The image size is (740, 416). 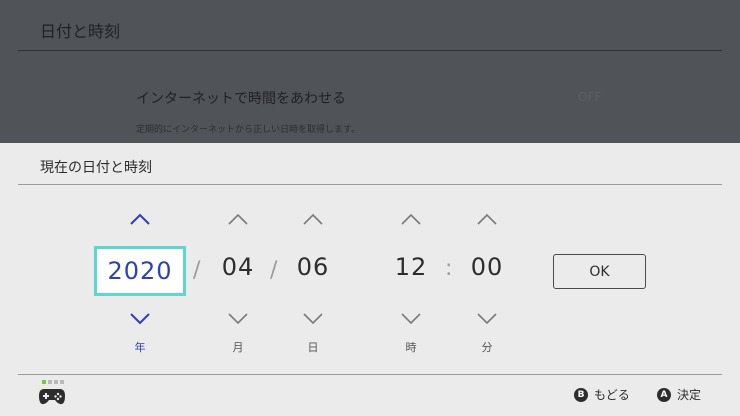 I want to click on footer-divider, so click(x=370, y=374).